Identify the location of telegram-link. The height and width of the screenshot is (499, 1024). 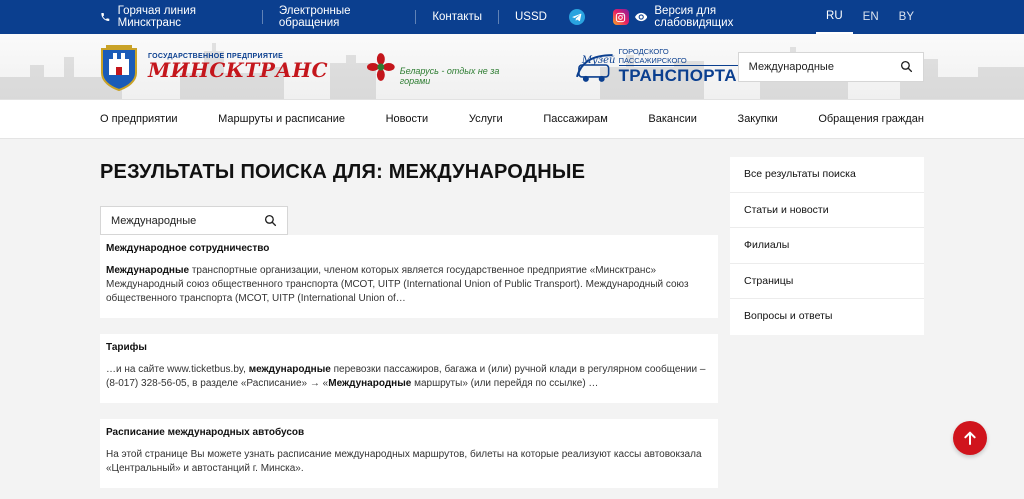
(577, 17).